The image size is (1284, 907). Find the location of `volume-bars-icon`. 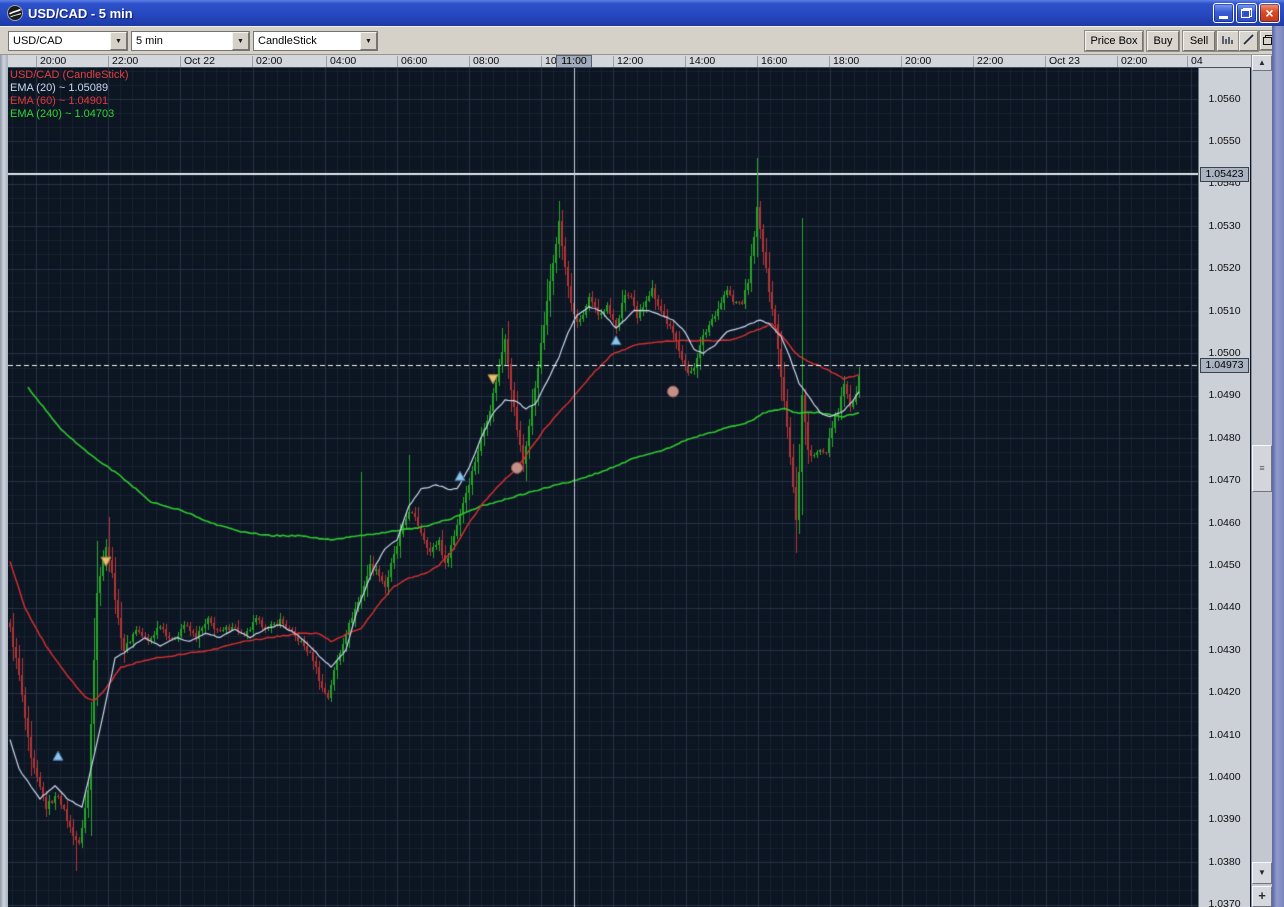

volume-bars-icon is located at coordinates (1227, 39).